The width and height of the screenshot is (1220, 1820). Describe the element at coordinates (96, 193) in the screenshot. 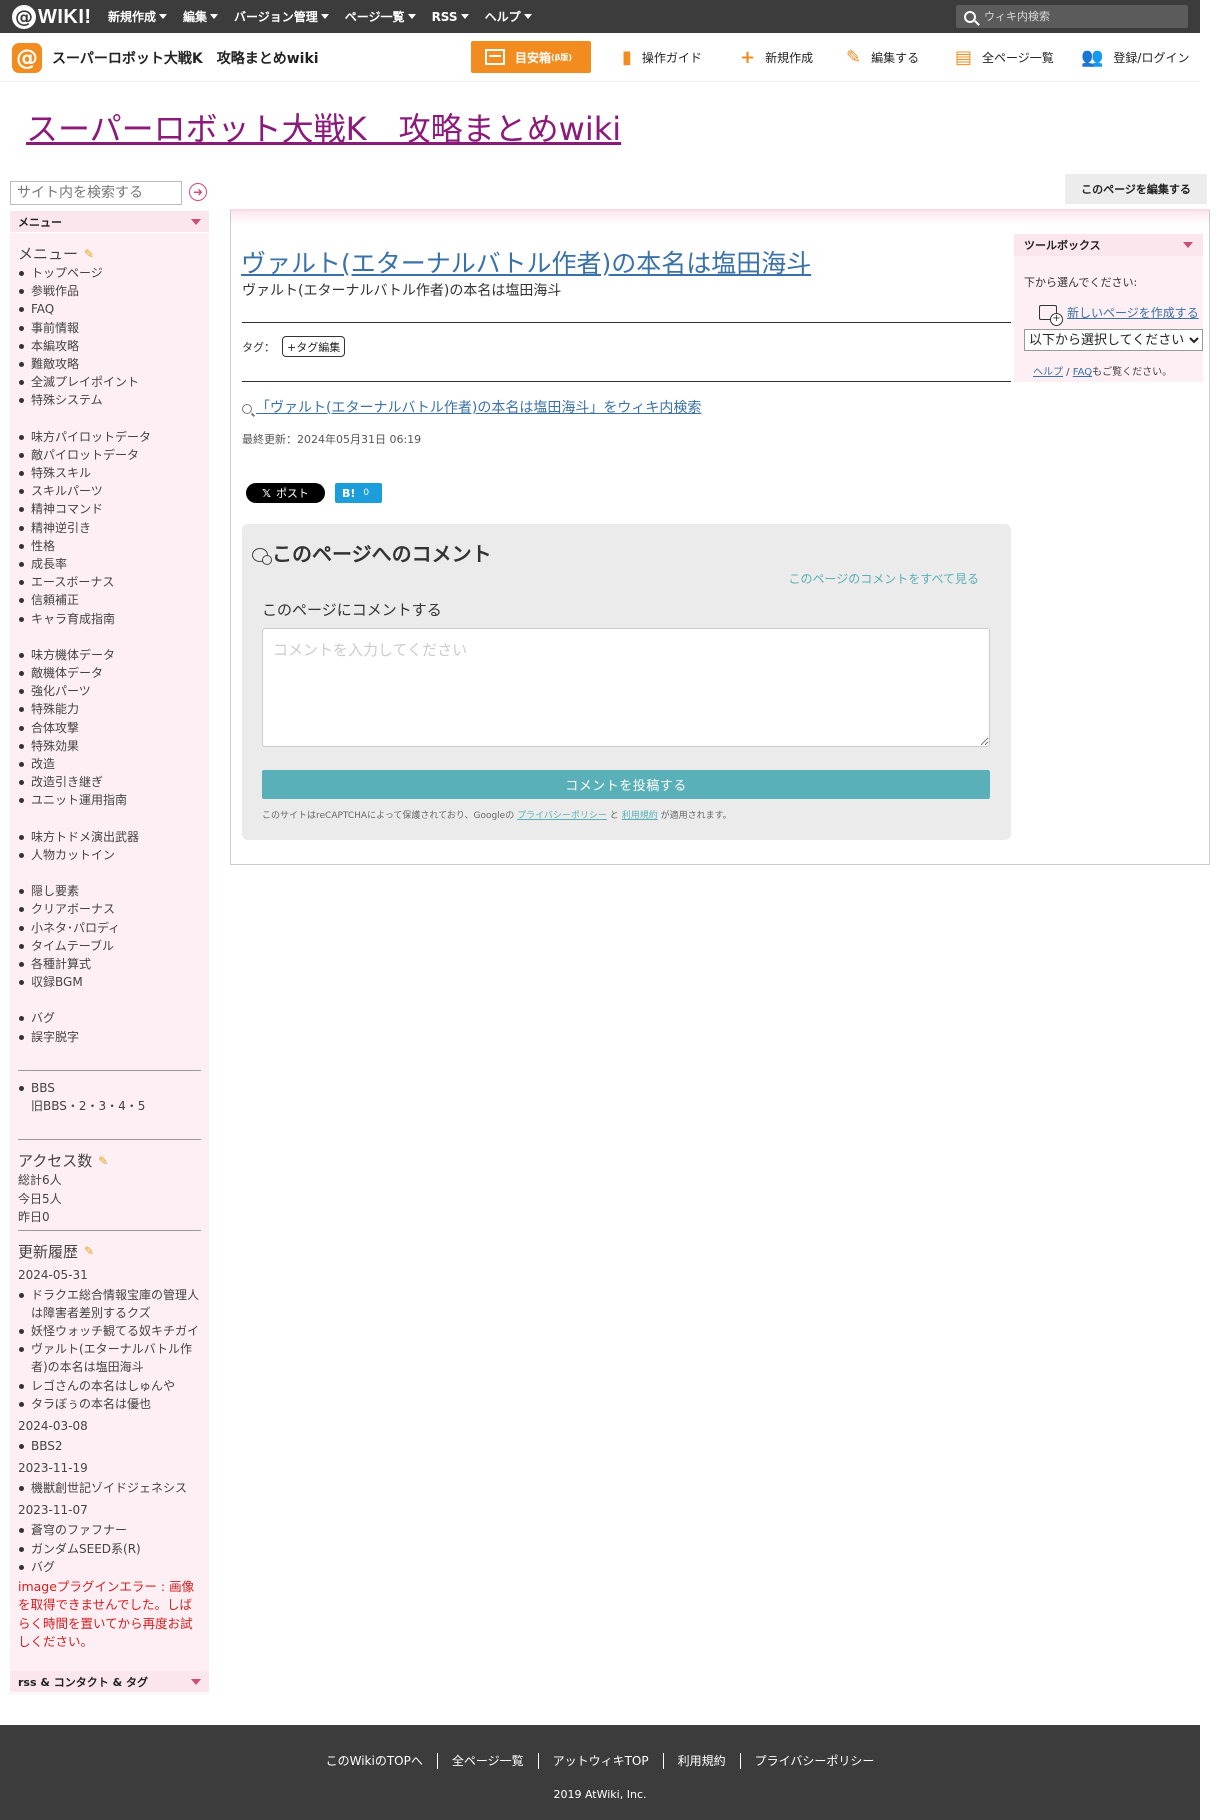

I see `site-search-input` at that location.